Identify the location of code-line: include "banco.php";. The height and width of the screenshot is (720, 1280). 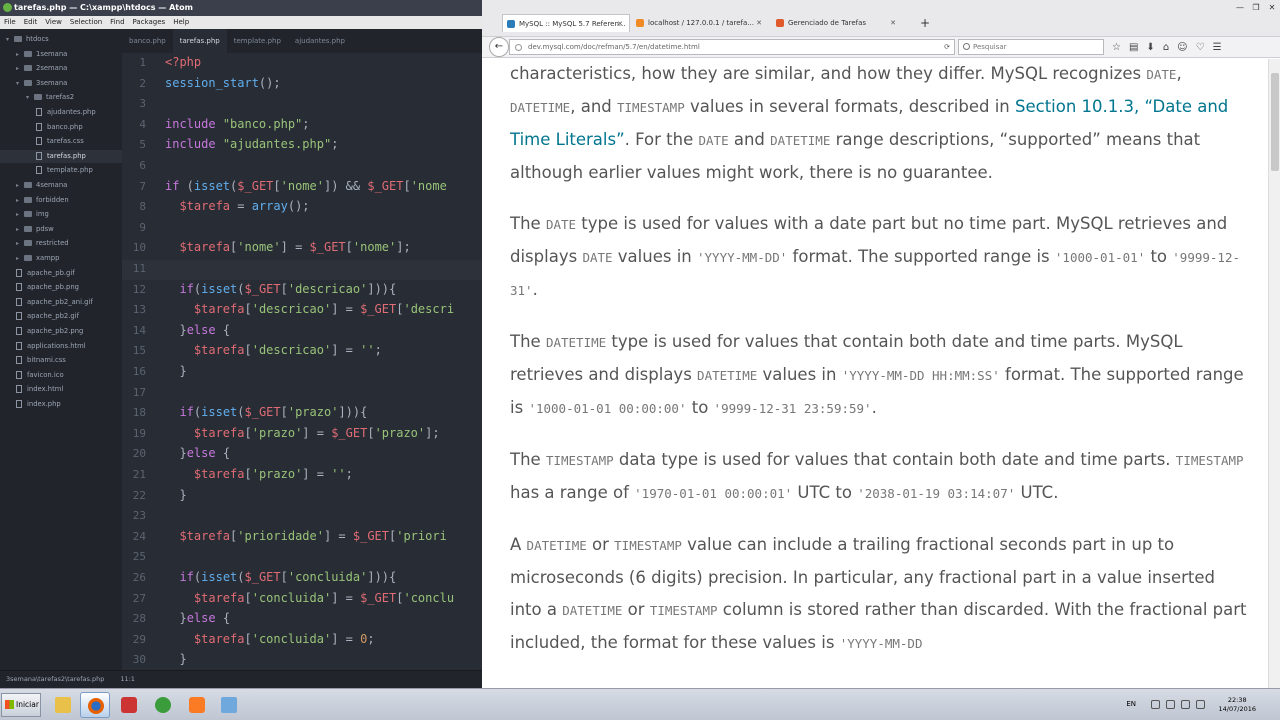
(237, 124).